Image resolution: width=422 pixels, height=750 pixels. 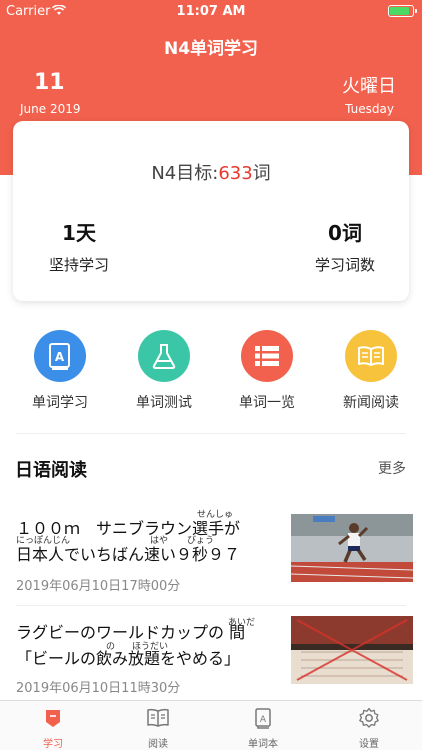 What do you see at coordinates (98, 586) in the screenshot?
I see `article-date: 2019年06月10日17時00分` at bounding box center [98, 586].